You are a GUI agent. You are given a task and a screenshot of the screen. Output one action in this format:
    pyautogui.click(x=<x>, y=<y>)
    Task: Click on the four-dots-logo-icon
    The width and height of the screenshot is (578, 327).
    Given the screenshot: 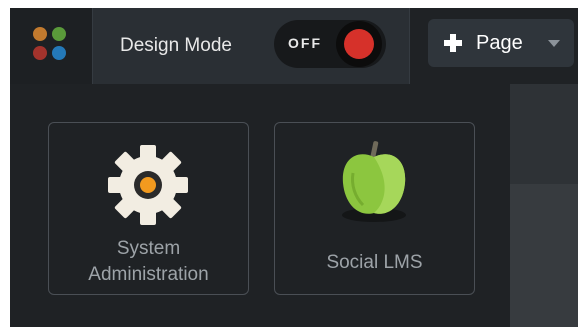 What is the action you would take?
    pyautogui.click(x=51, y=46)
    